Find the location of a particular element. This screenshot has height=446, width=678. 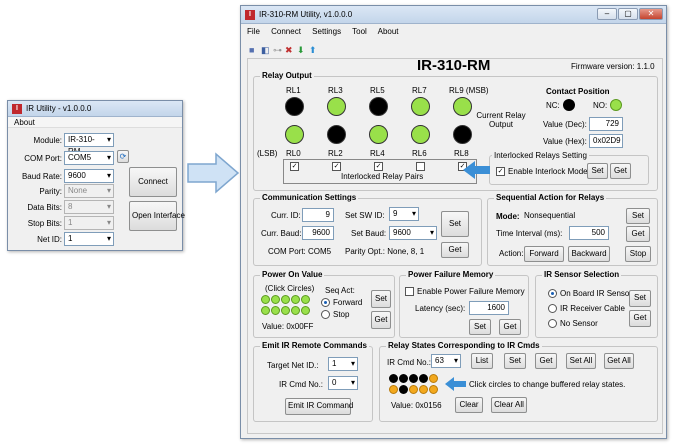

seq-set-button: Set is located at coordinates (638, 216).